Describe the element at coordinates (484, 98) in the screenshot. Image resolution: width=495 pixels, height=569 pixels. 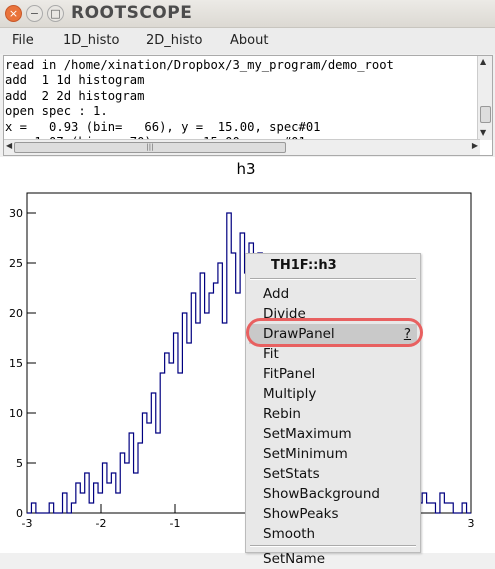
I see `console-vertical-scrollbar: ▲ ▼` at that location.